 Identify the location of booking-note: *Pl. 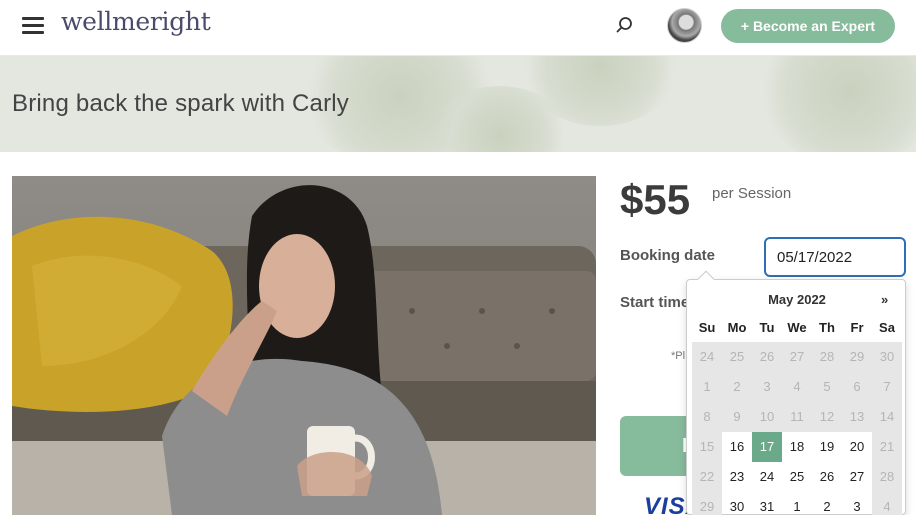
(678, 356).